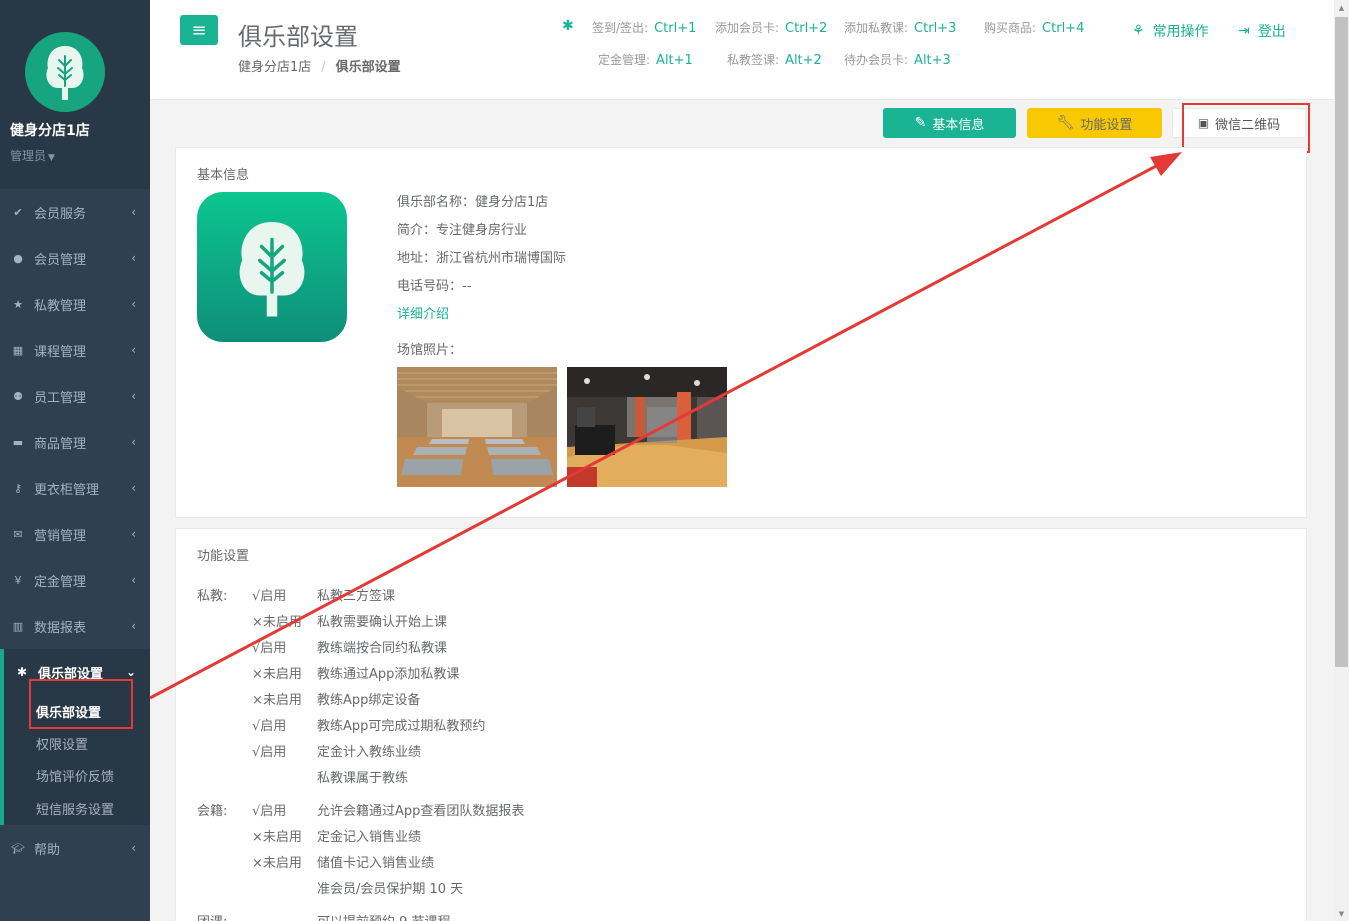 This screenshot has height=921, width=1349. What do you see at coordinates (647, 427) in the screenshot?
I see `venue-photo-gym` at bounding box center [647, 427].